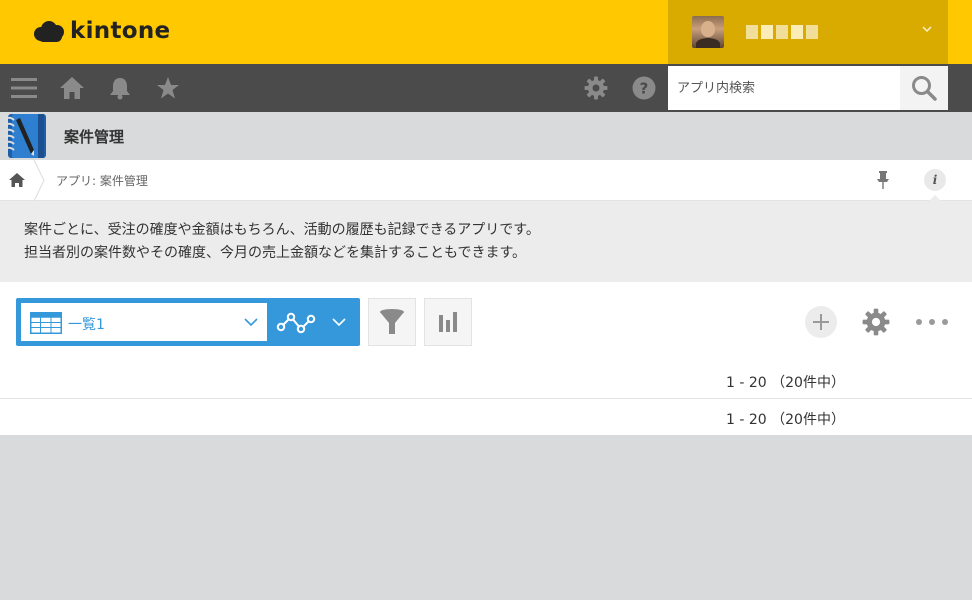  I want to click on more-options-button, so click(932, 322).